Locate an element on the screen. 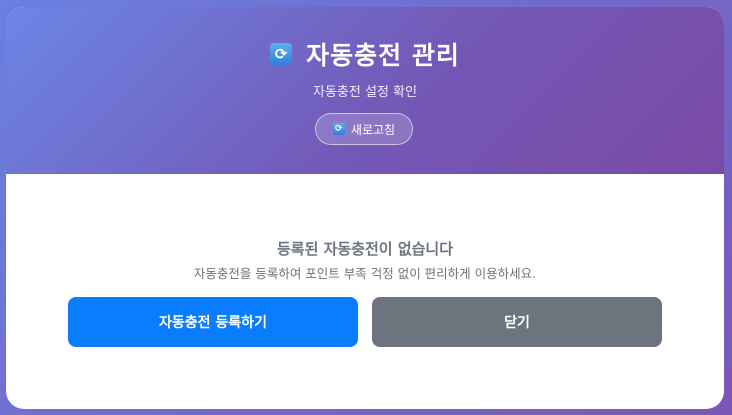  close-button: 닫기 is located at coordinates (517, 322).